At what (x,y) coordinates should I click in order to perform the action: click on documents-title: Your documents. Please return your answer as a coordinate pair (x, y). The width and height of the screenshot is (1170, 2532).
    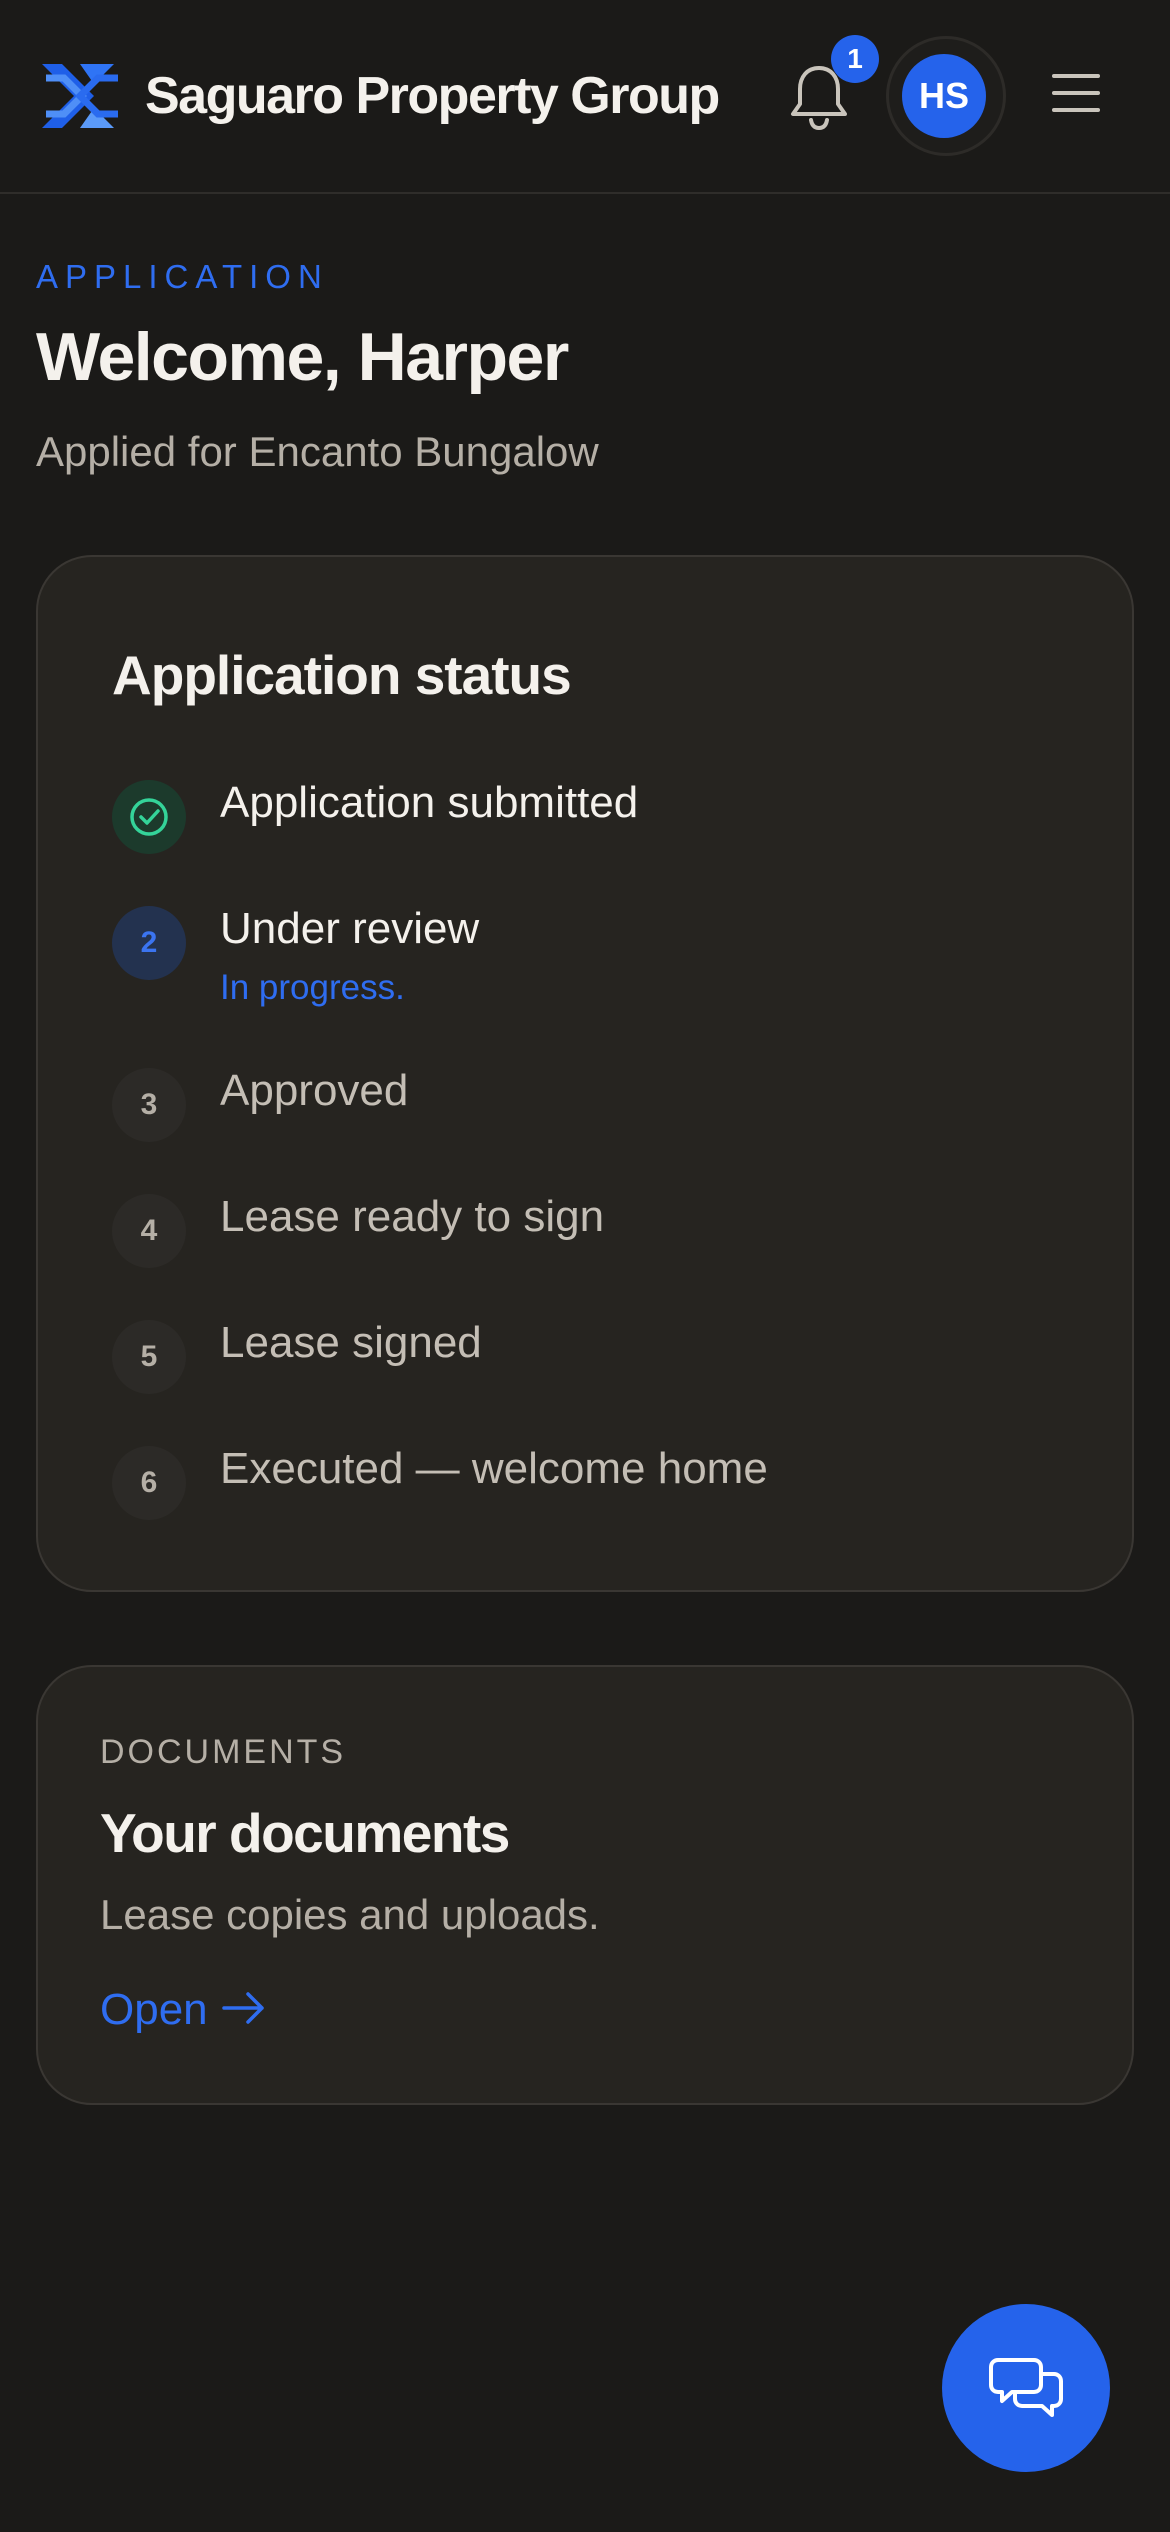
    Looking at the image, I should click on (305, 1833).